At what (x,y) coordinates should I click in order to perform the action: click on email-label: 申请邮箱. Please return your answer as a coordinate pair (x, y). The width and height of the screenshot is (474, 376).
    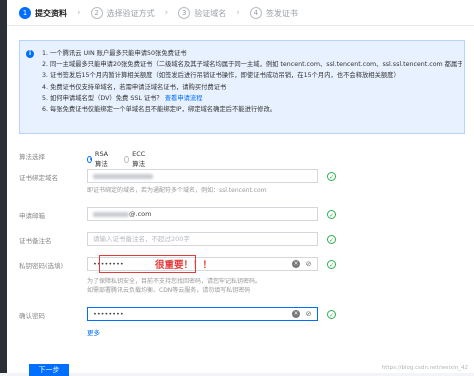
    Looking at the image, I should click on (32, 216).